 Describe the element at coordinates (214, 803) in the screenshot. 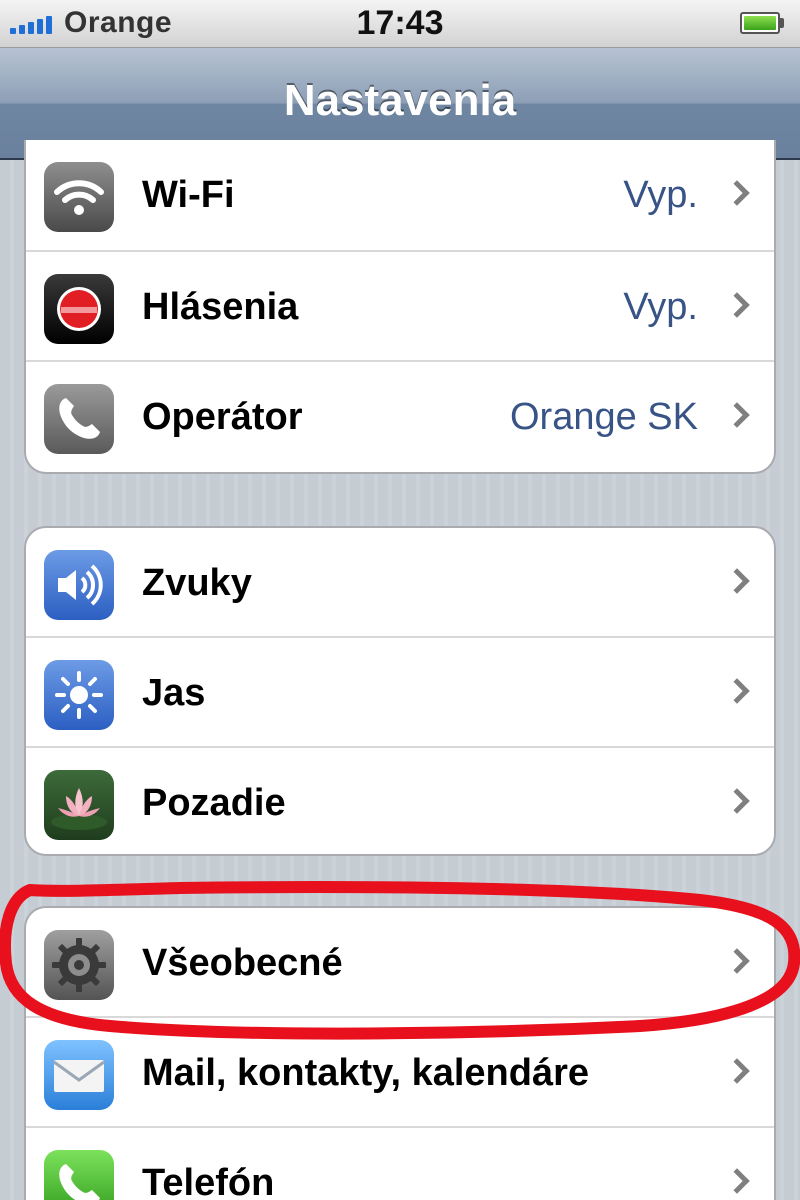

I see `settings-row-label: Pozadie` at that location.